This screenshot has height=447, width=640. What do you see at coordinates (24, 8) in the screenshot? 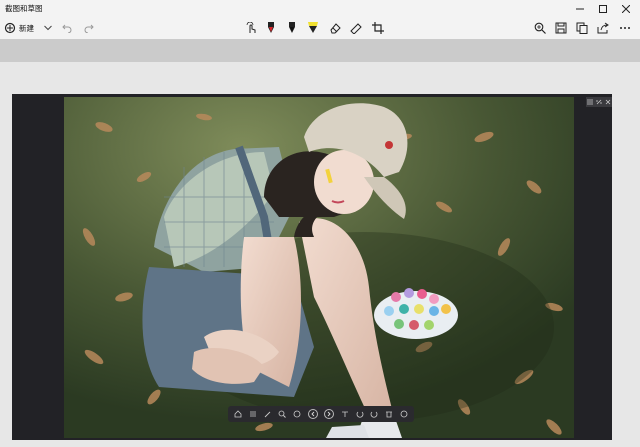
I see `app-title: 截图和草图` at bounding box center [24, 8].